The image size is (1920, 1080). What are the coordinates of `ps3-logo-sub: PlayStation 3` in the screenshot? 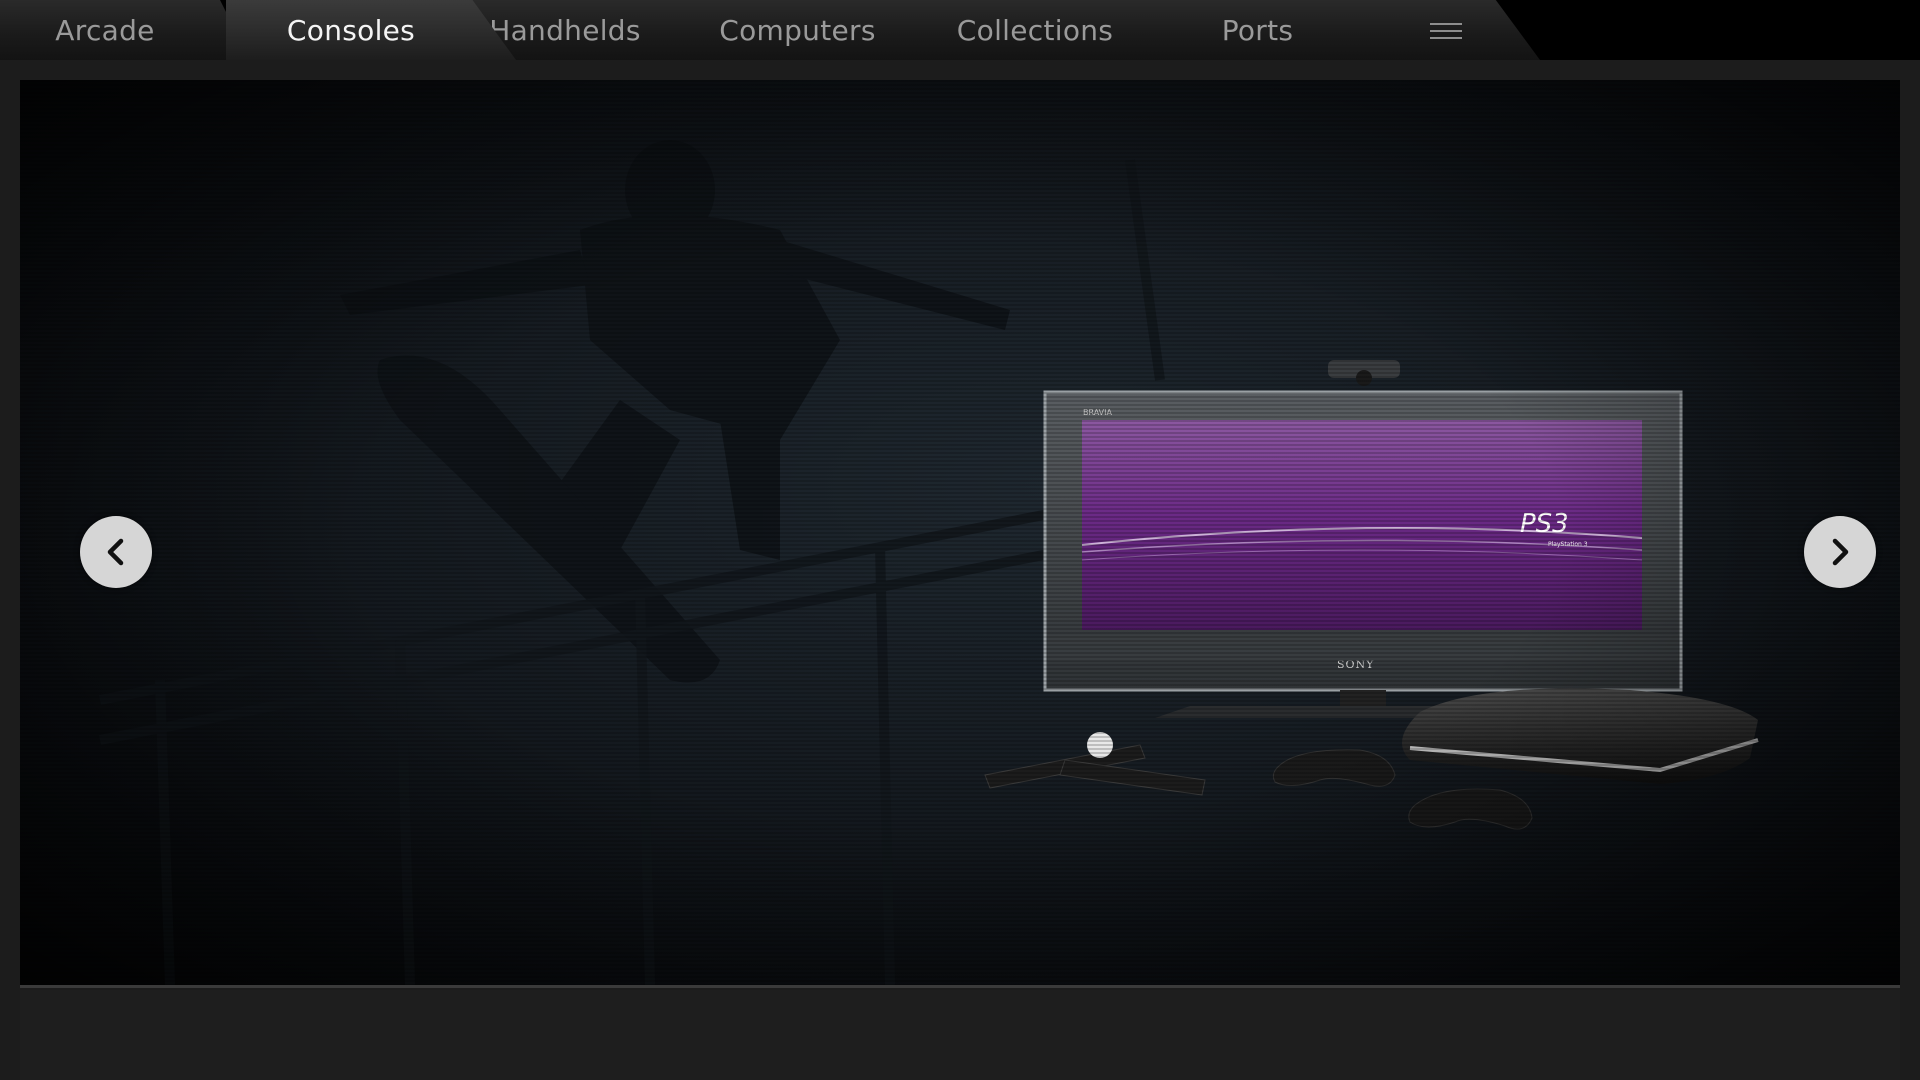 It's located at (1568, 544).